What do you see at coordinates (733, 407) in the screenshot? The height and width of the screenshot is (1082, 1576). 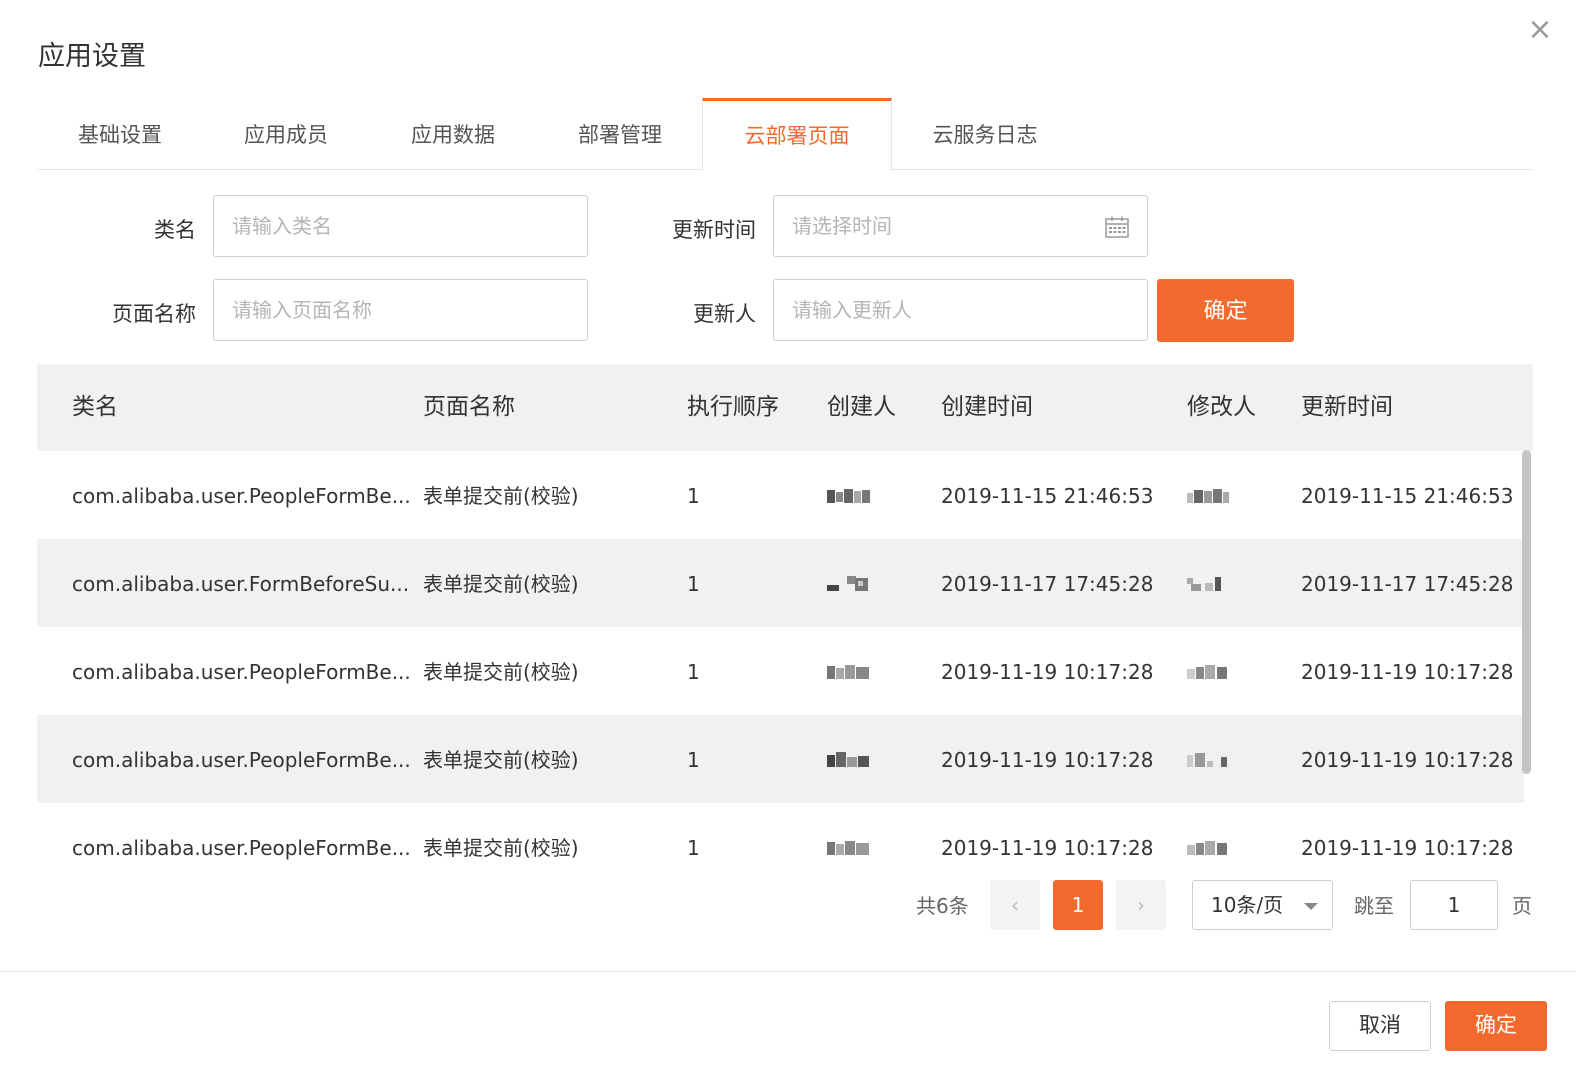 I see `column-header-order: 执行顺序` at bounding box center [733, 407].